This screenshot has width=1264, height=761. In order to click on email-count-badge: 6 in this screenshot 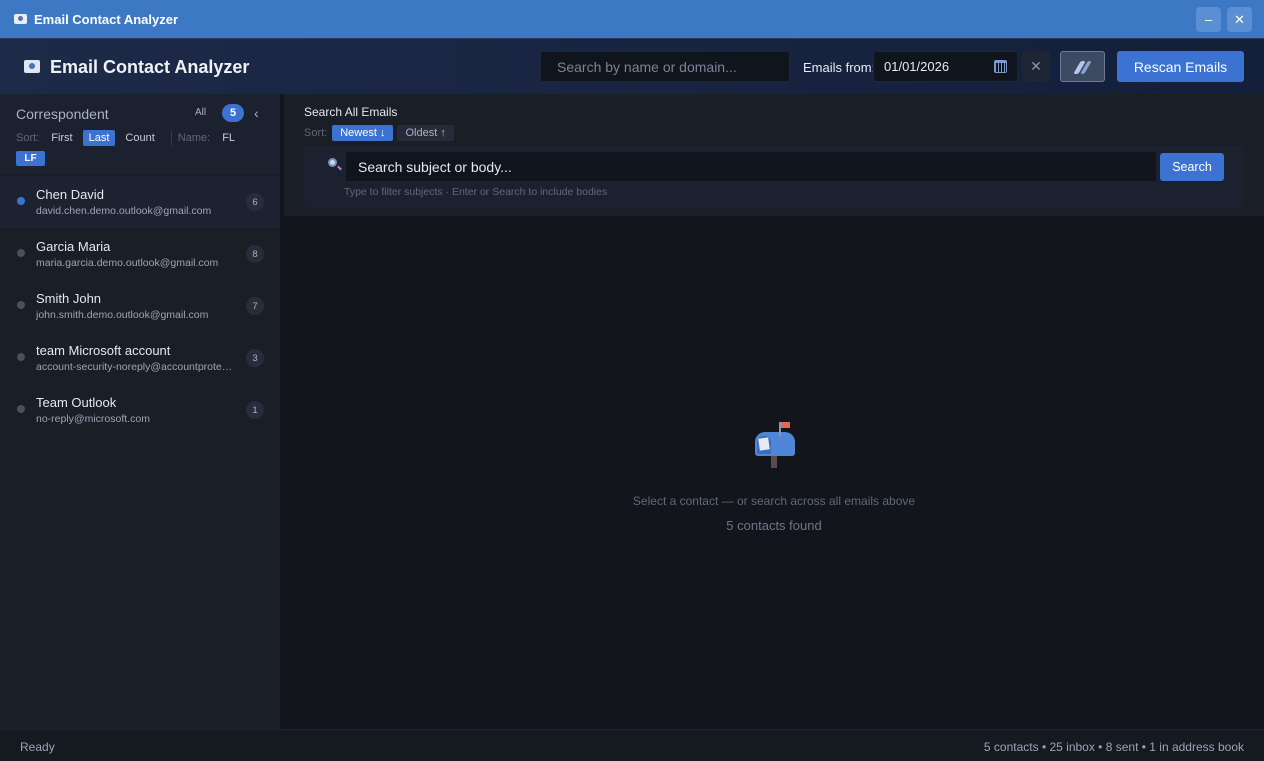, I will do `click(255, 202)`.